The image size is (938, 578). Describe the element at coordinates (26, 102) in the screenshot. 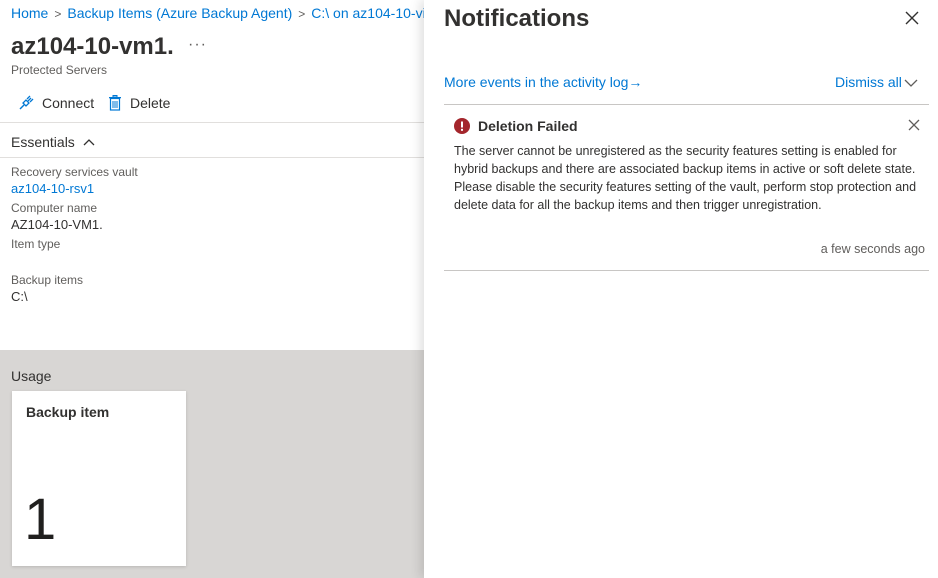

I see `plug-icon` at that location.